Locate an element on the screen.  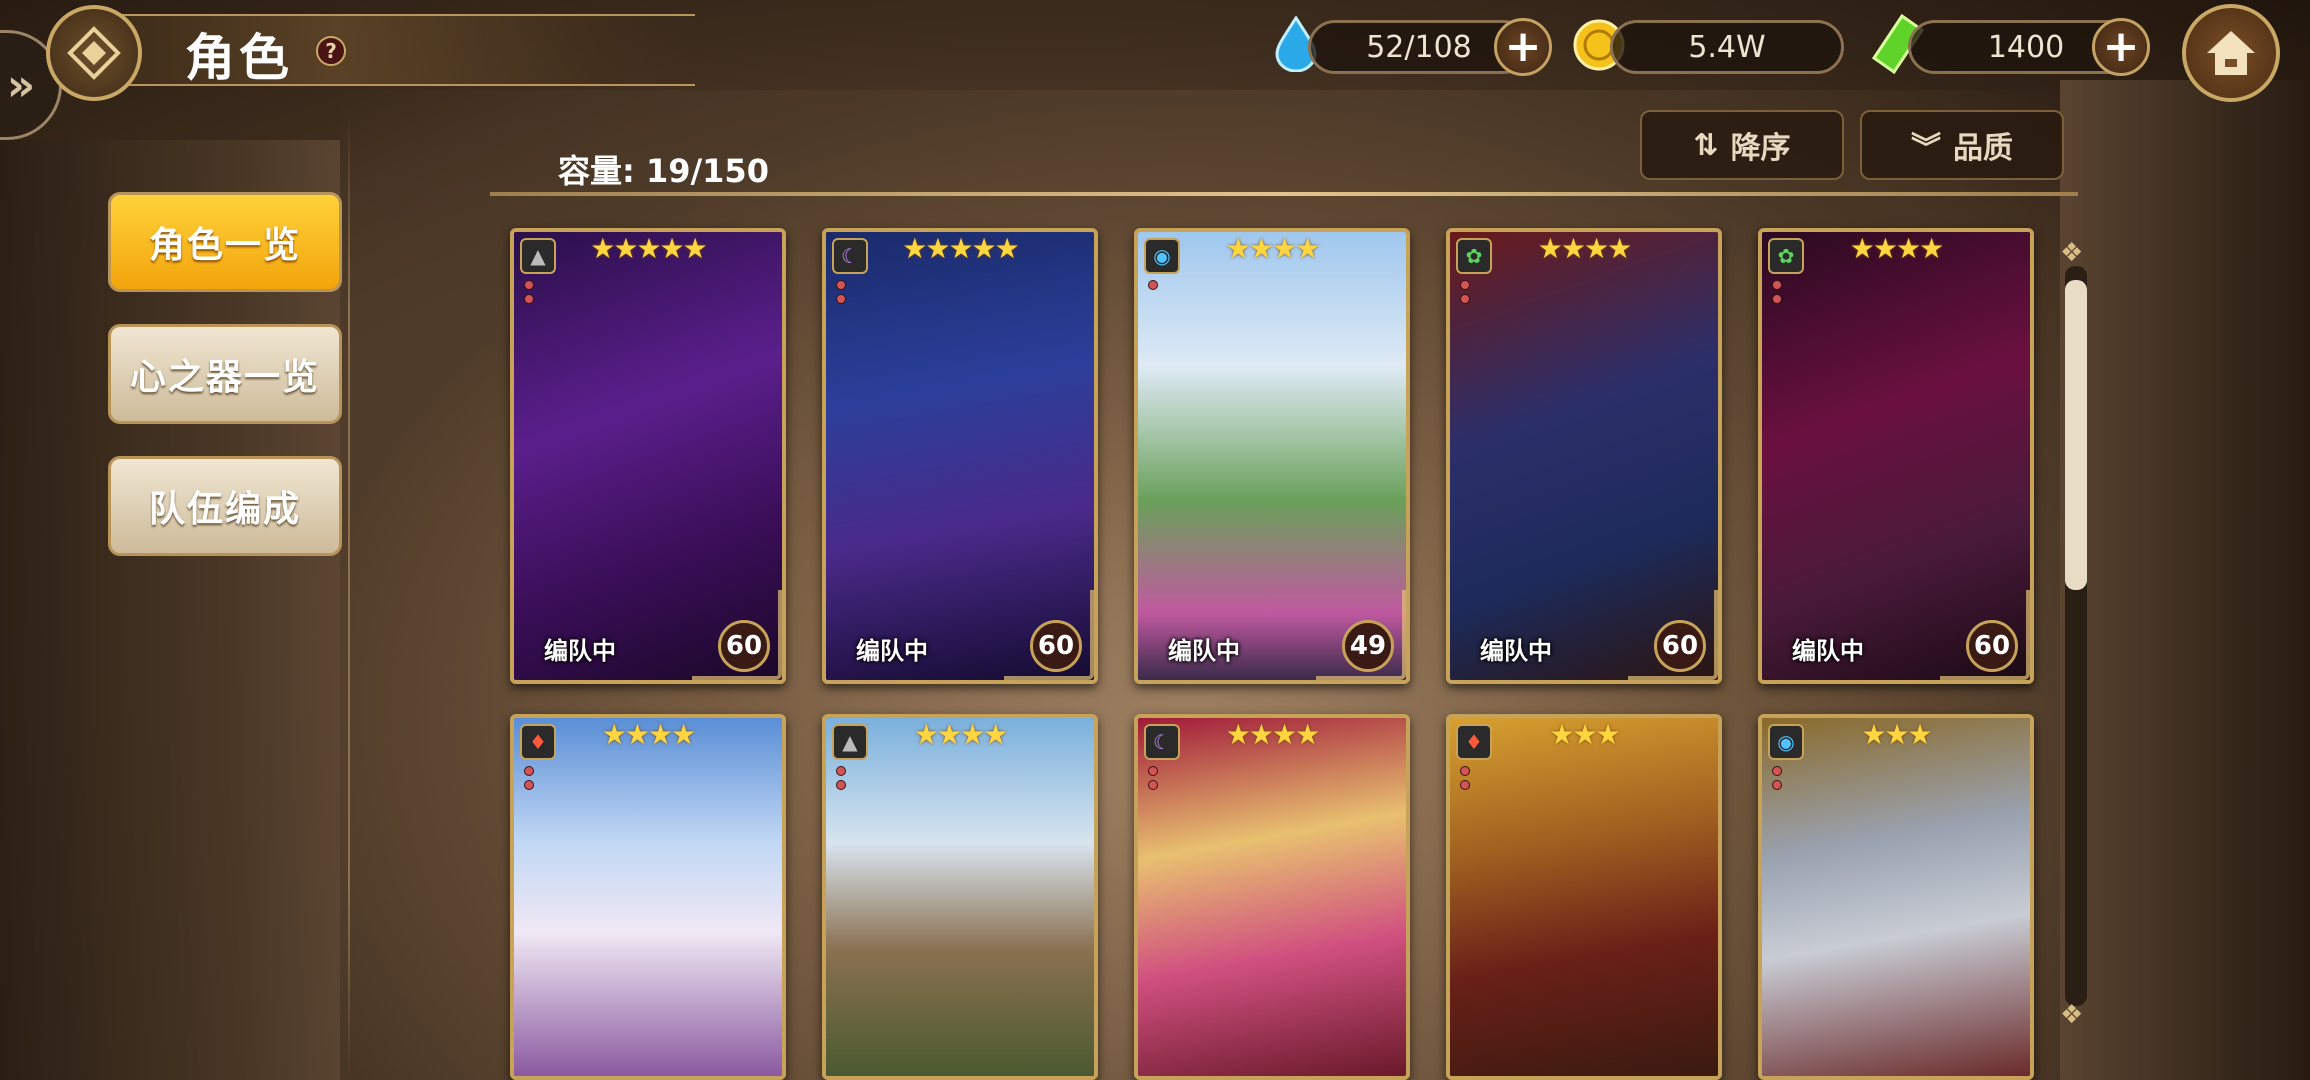
page-title: 角色 is located at coordinates (239, 58).